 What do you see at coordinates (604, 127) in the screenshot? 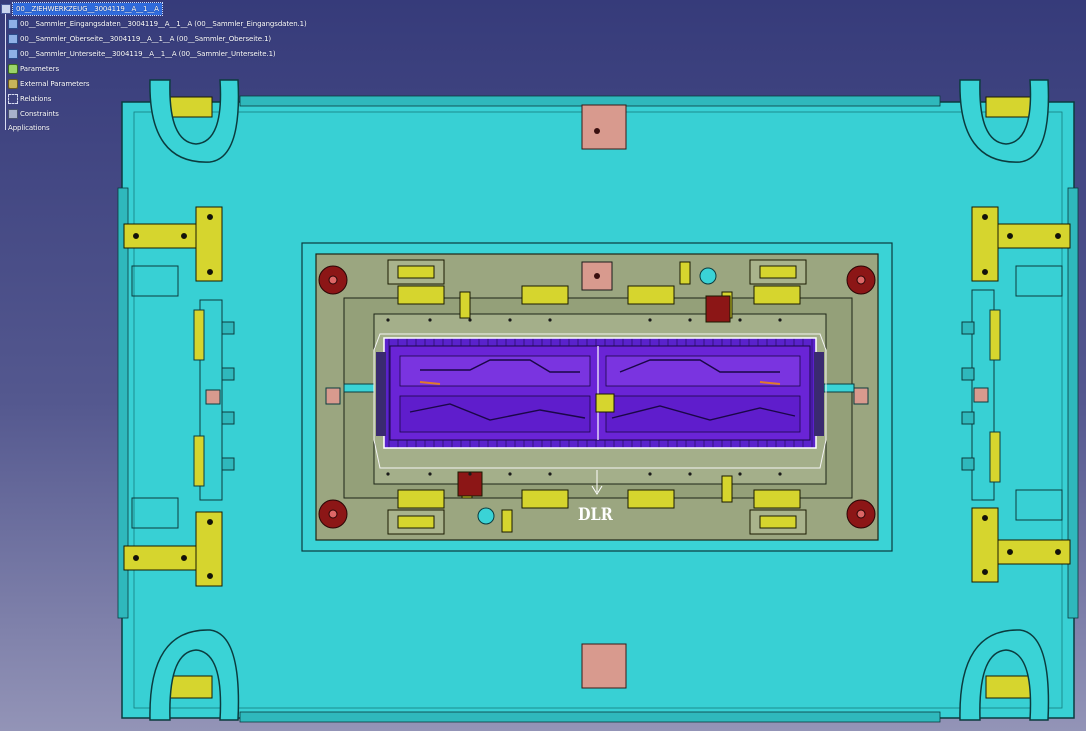
I see `top-pad` at bounding box center [604, 127].